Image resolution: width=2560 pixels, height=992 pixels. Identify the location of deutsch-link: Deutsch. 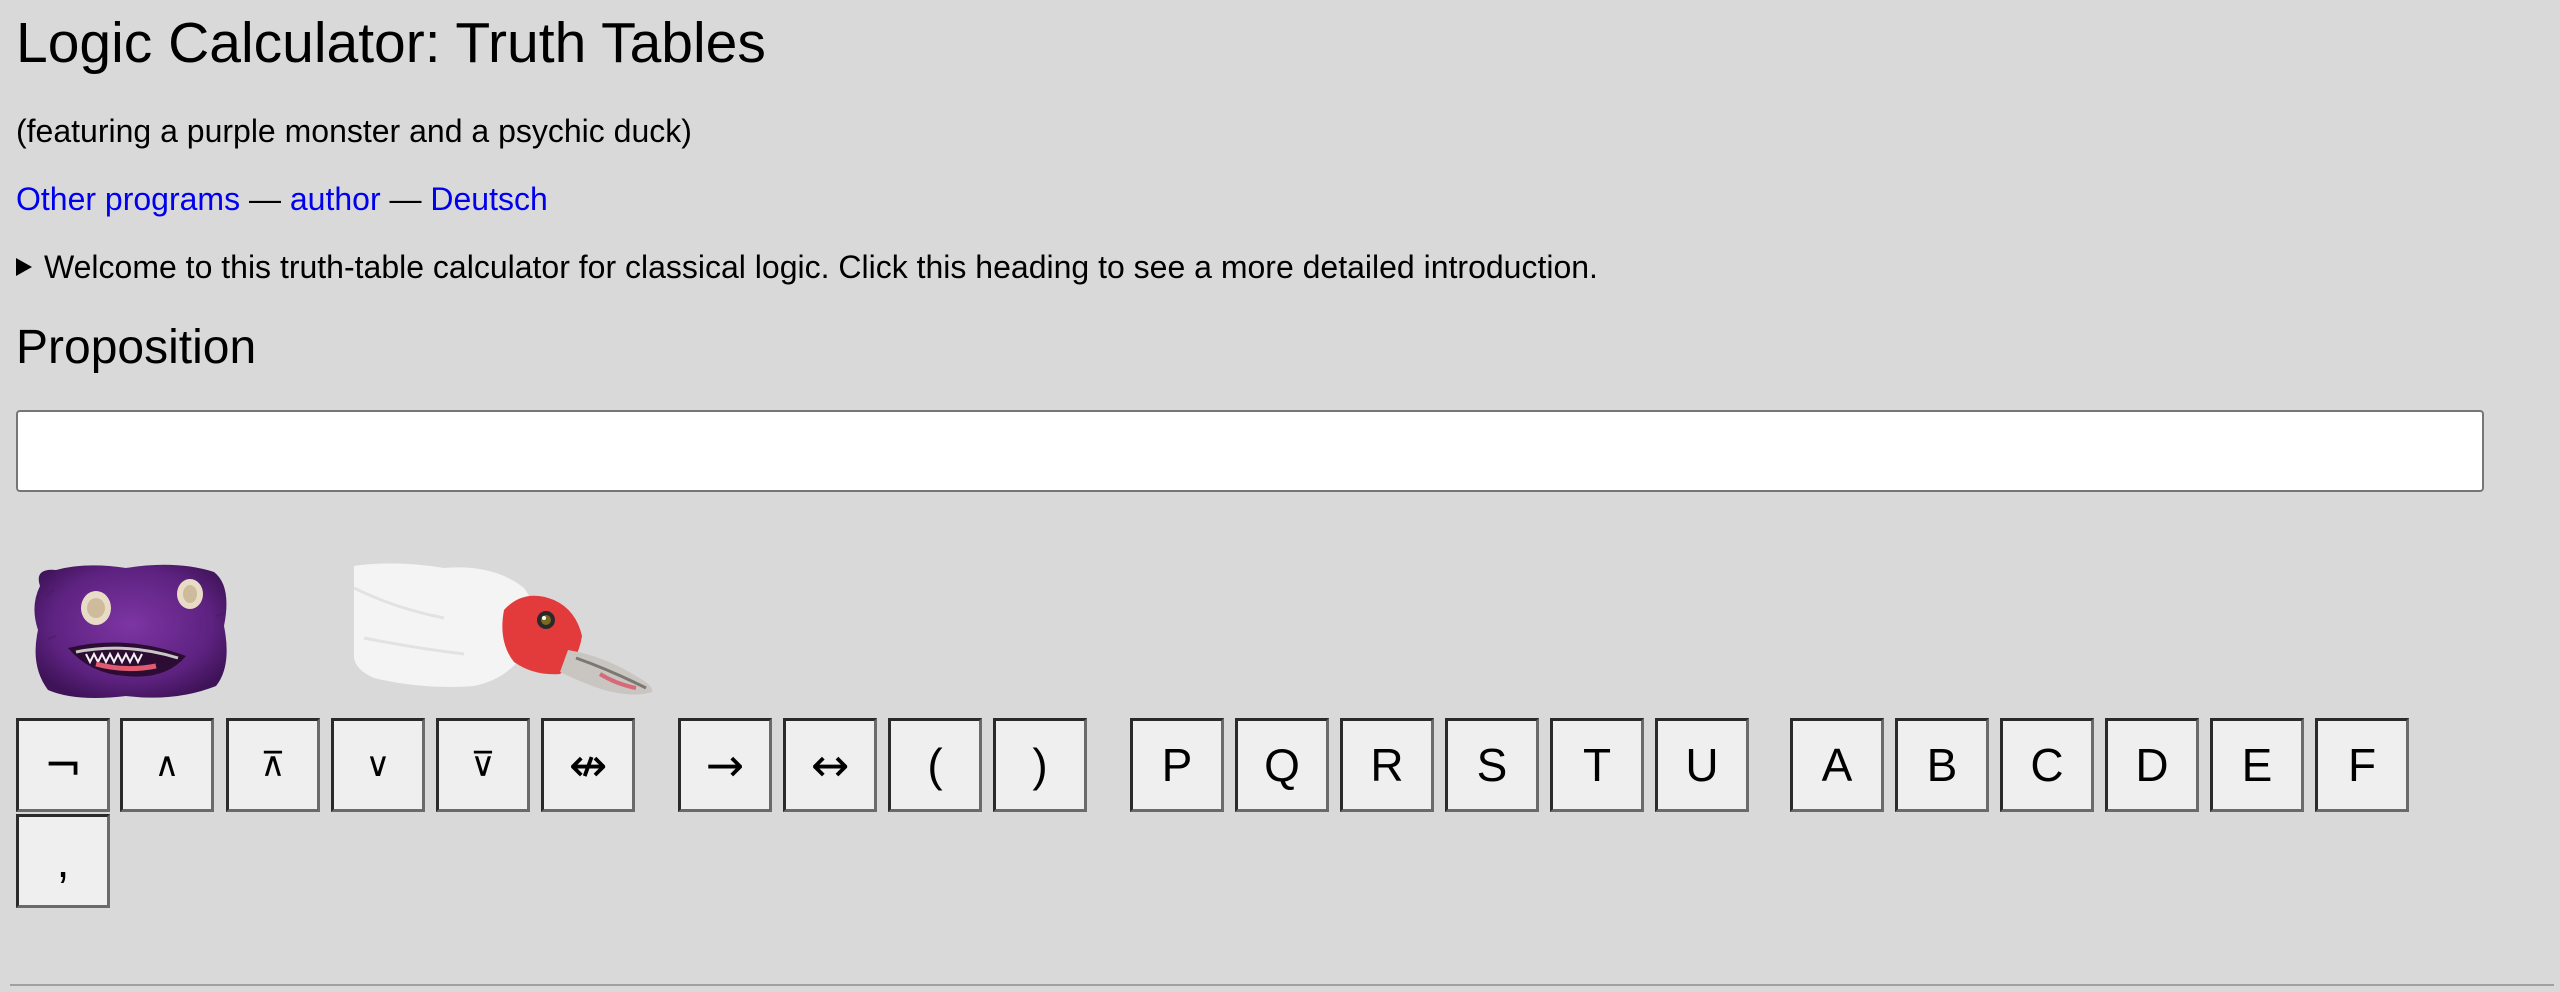
(488, 199).